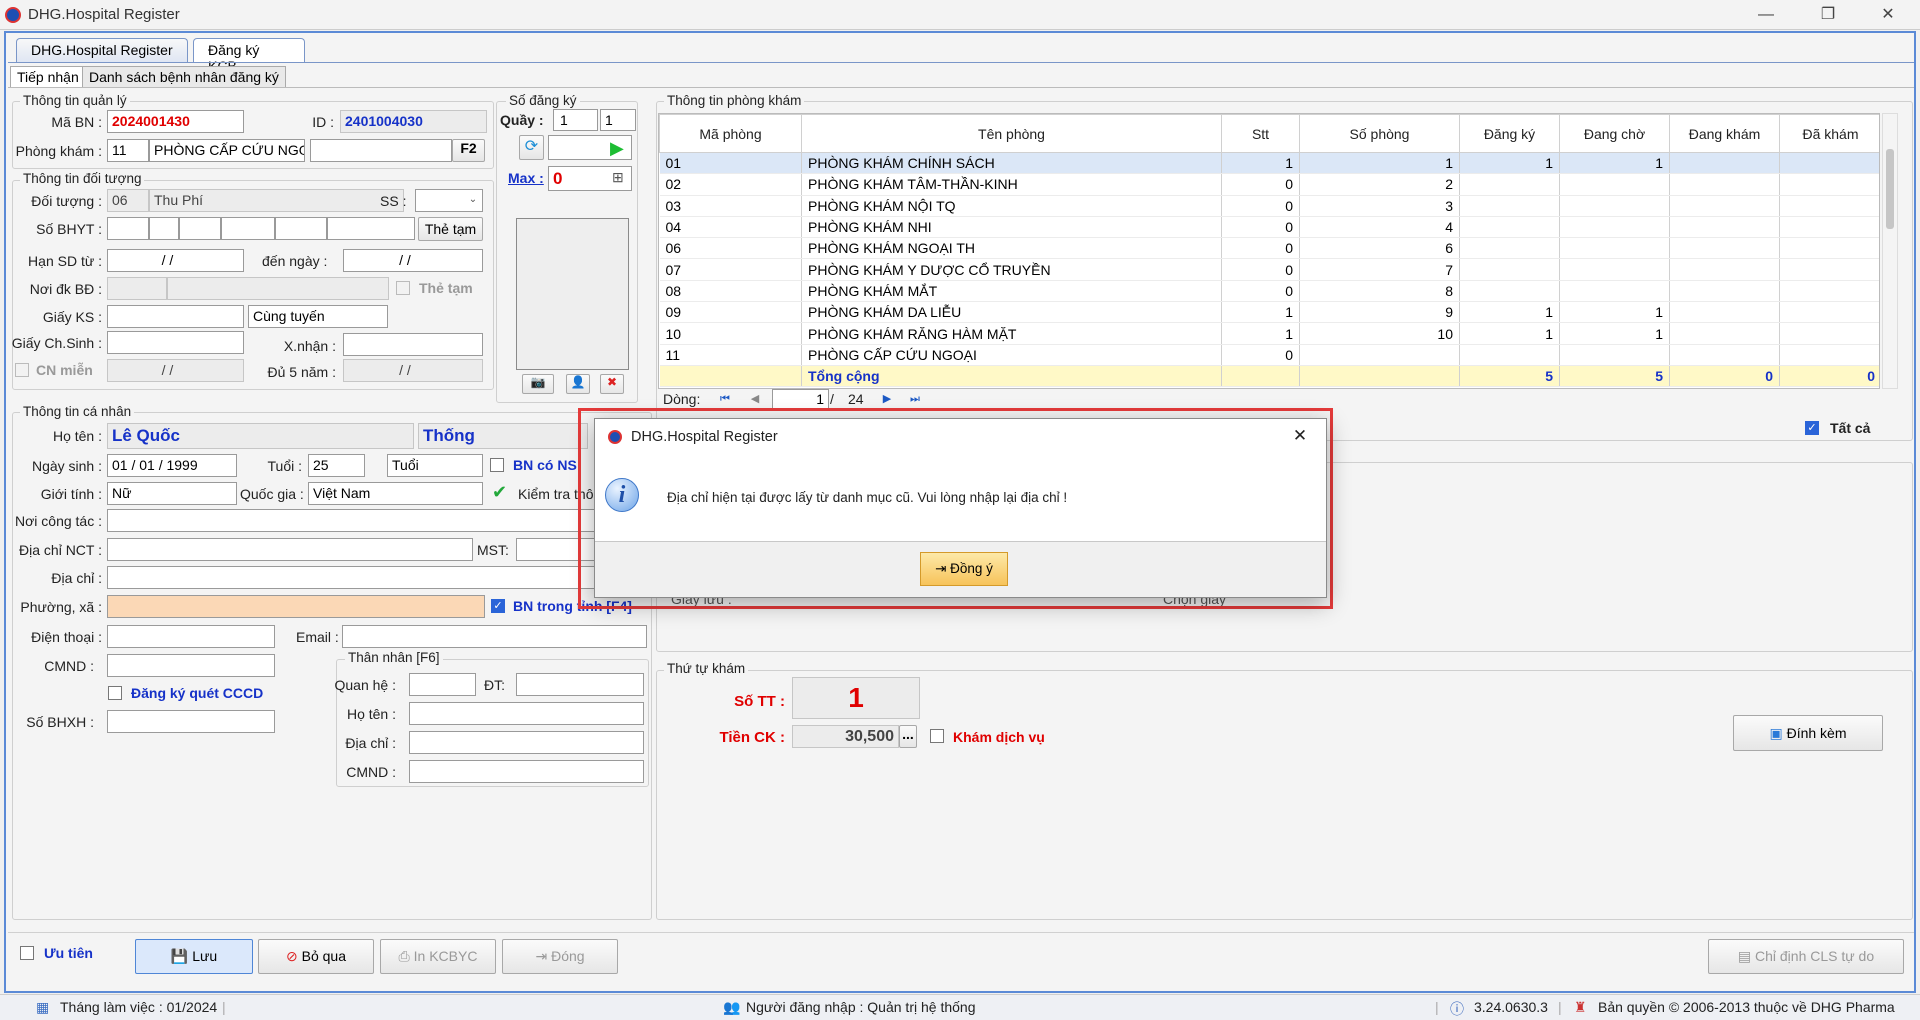 This screenshot has width=1920, height=1020. What do you see at coordinates (175, 316) in the screenshot?
I see `giay-ks-field` at bounding box center [175, 316].